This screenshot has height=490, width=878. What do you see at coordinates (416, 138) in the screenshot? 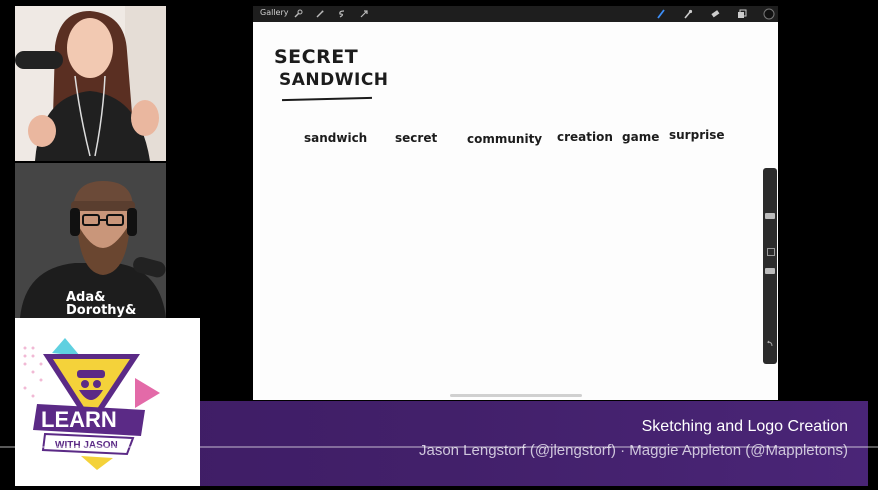
I see `word-secret: secret` at bounding box center [416, 138].